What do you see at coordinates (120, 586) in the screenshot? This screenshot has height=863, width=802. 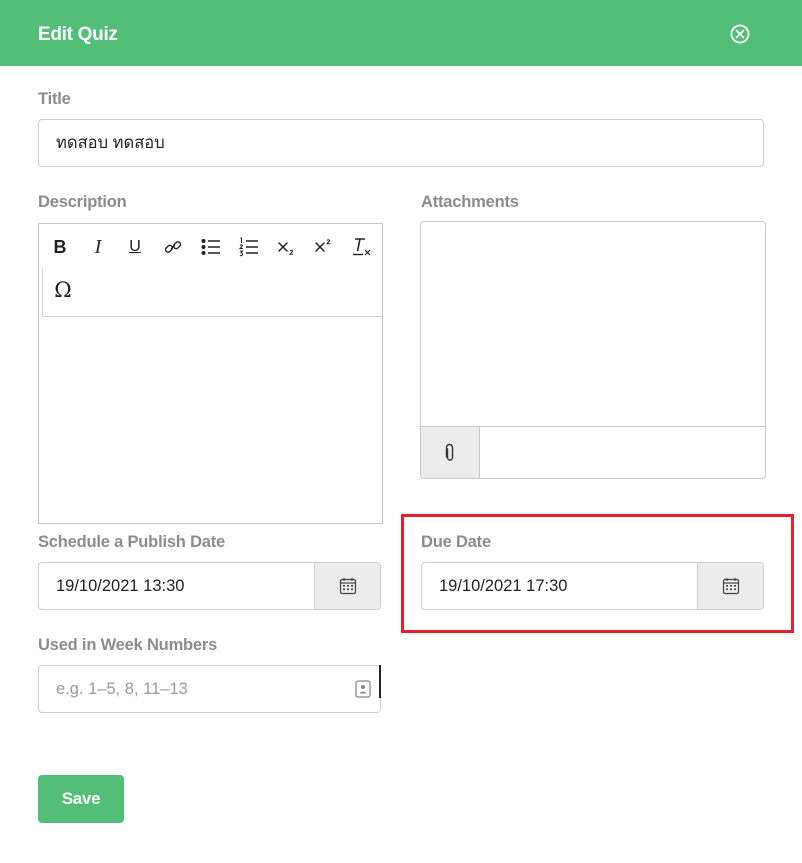 I see `publish-date-input: 19/10/2021 13:30` at bounding box center [120, 586].